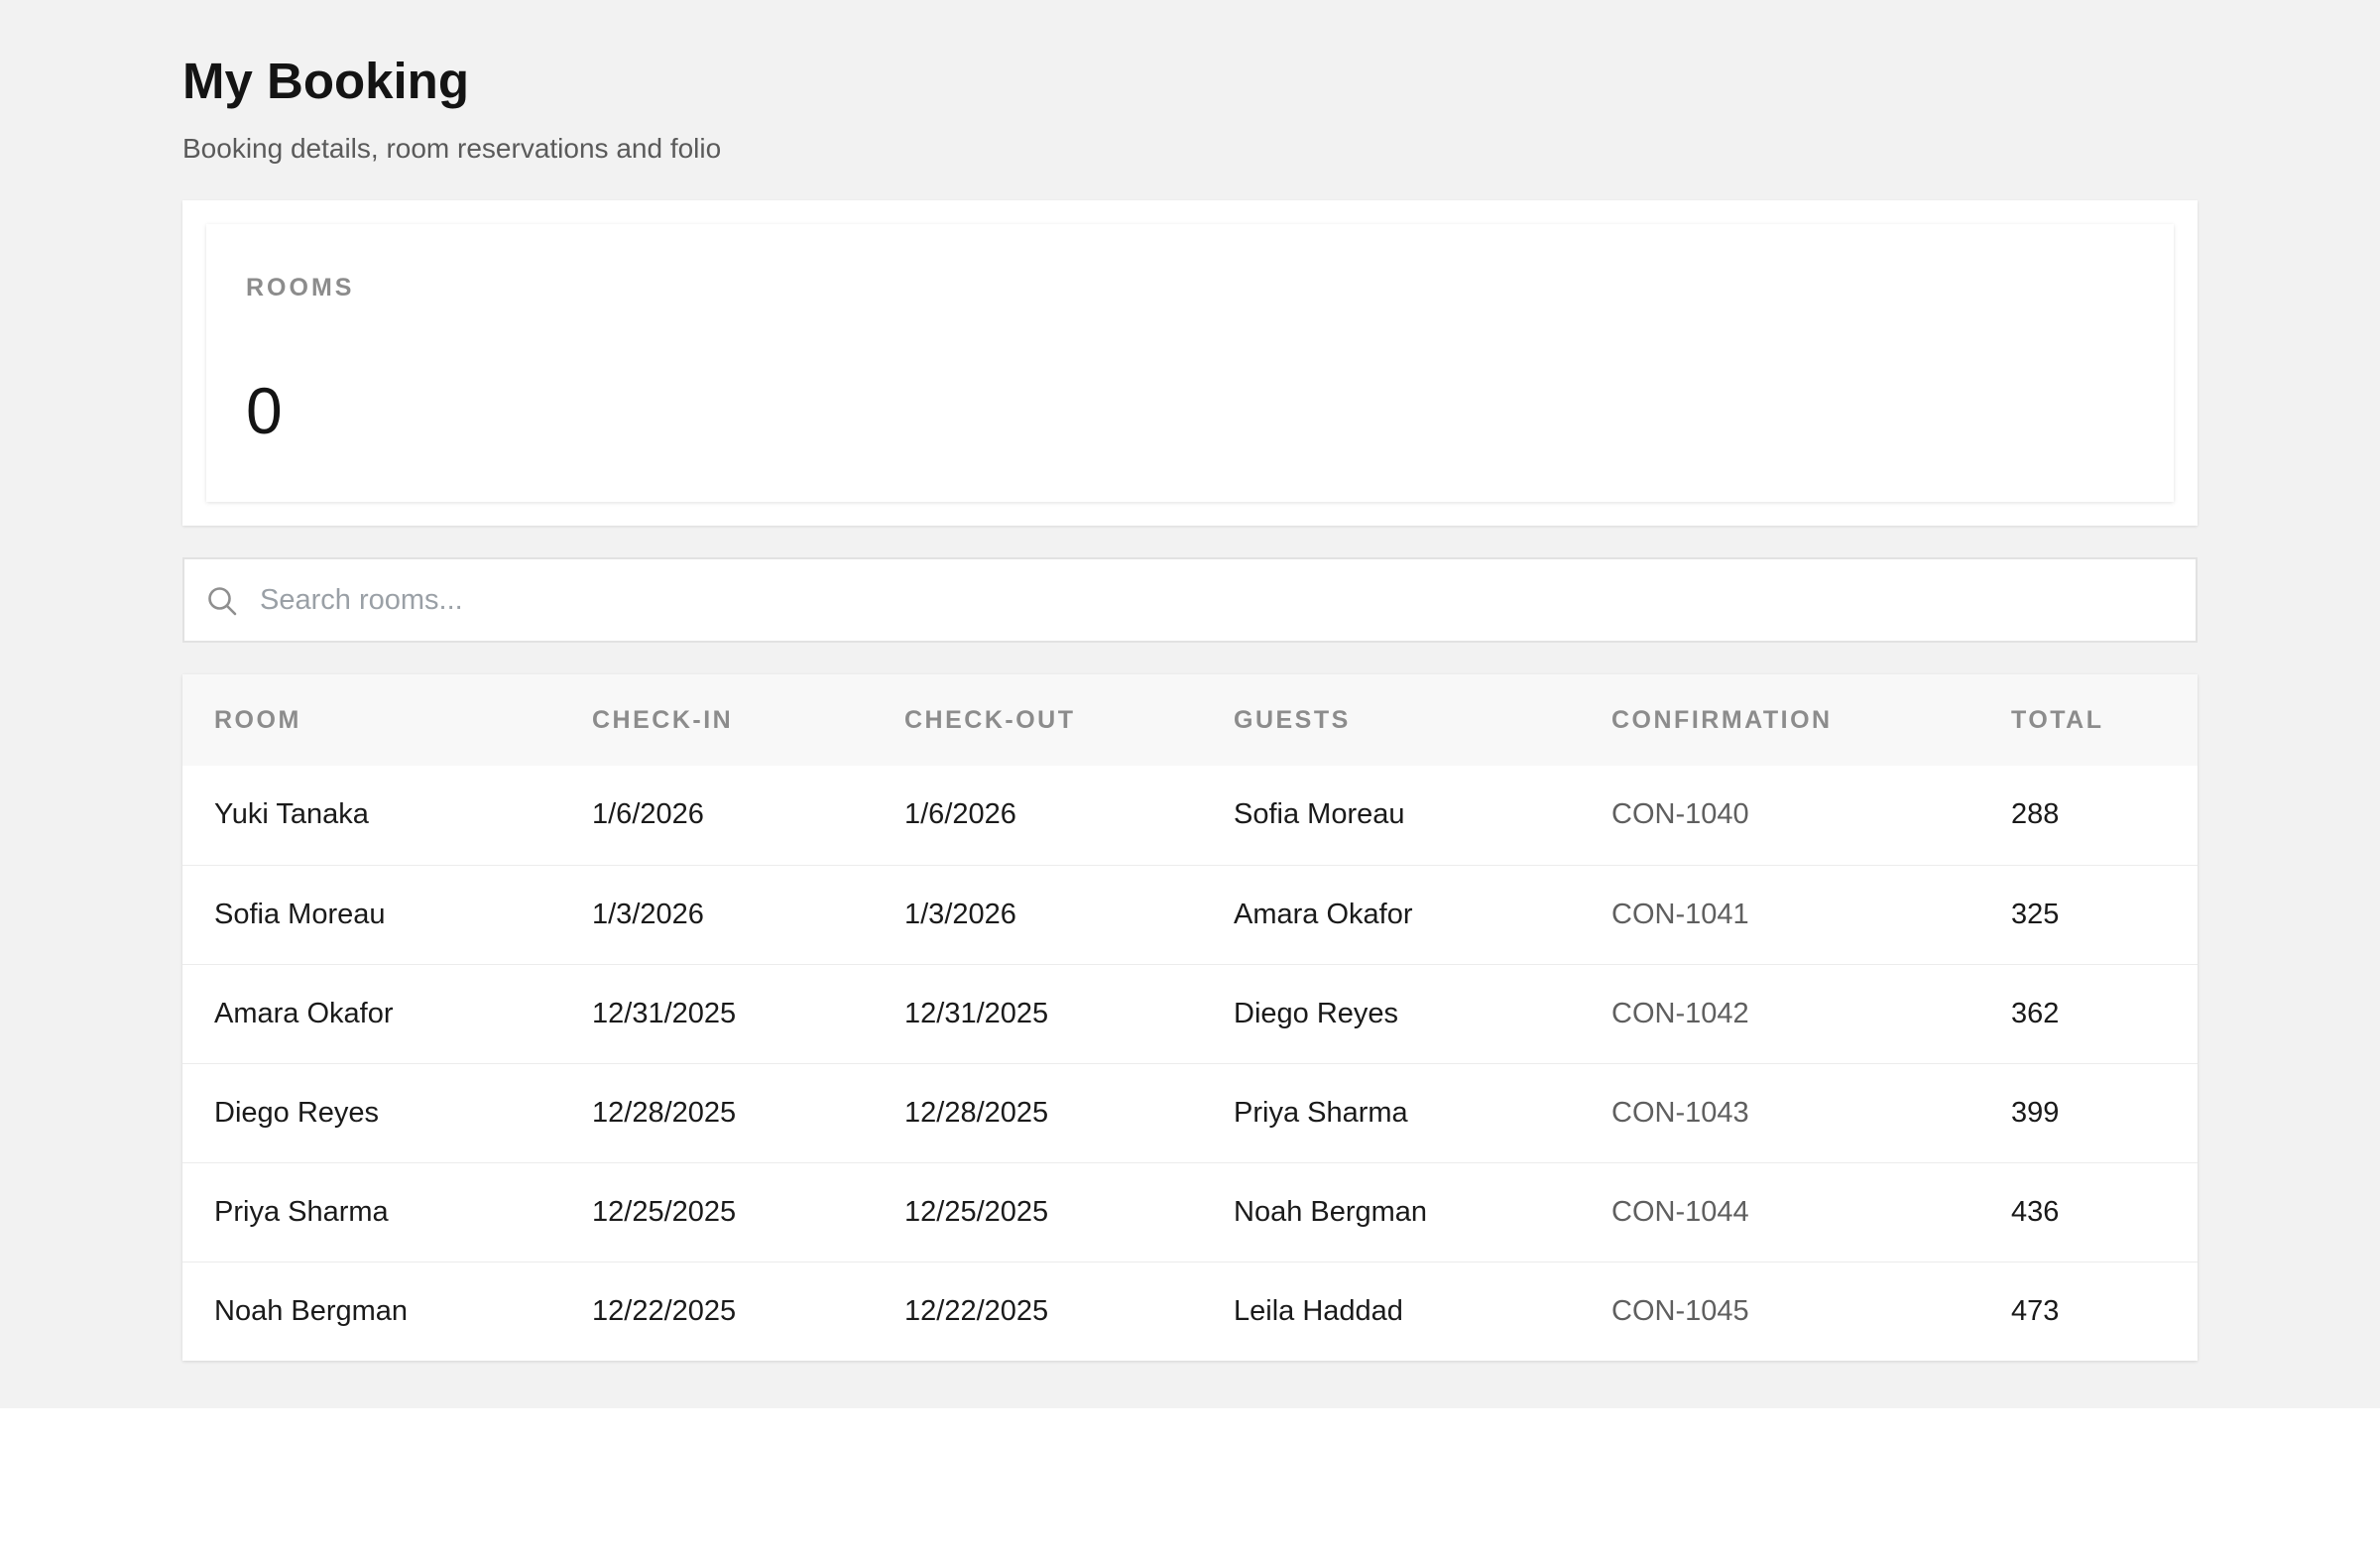 The width and height of the screenshot is (2380, 1563). I want to click on cell-room: Noah Bergman, so click(311, 1311).